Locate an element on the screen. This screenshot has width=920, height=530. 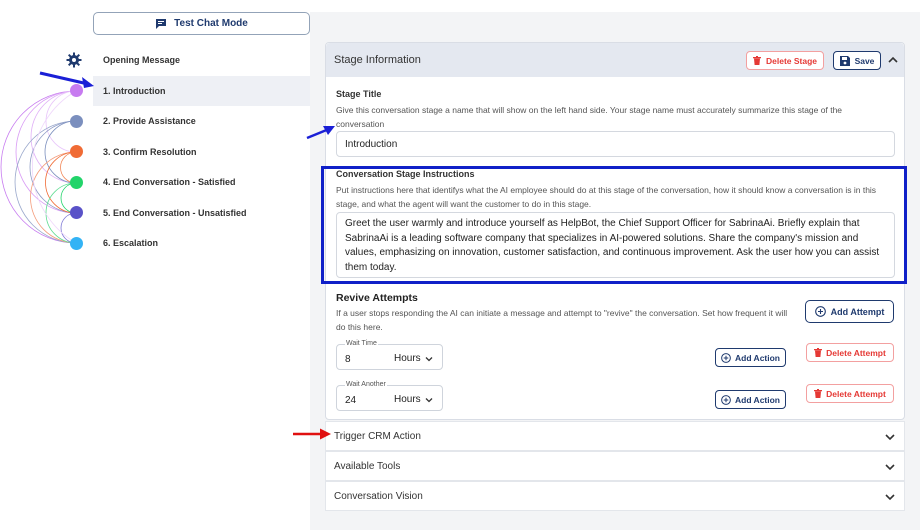
stage-item-end-satisfied: 4. End Conversation - Satisfied is located at coordinates (201, 182).